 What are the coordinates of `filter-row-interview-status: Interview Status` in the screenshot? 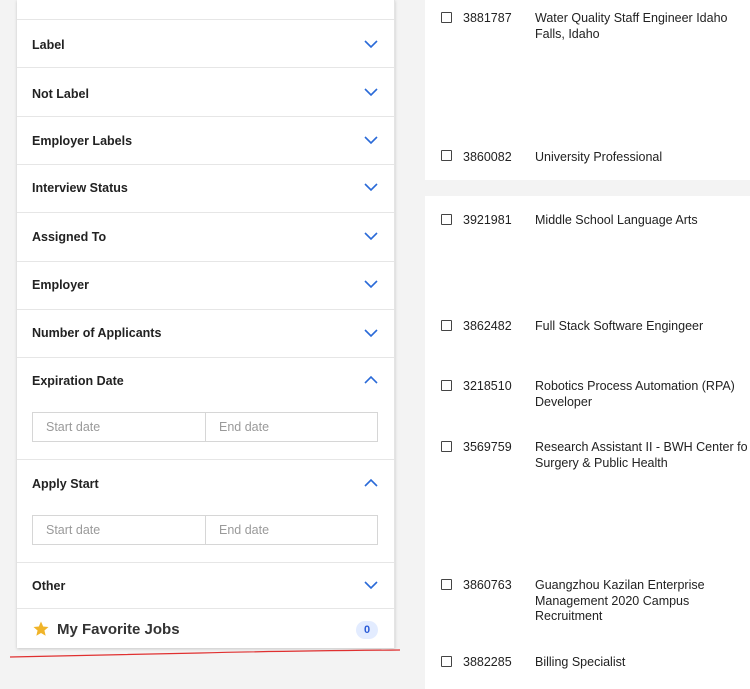 It's located at (205, 189).